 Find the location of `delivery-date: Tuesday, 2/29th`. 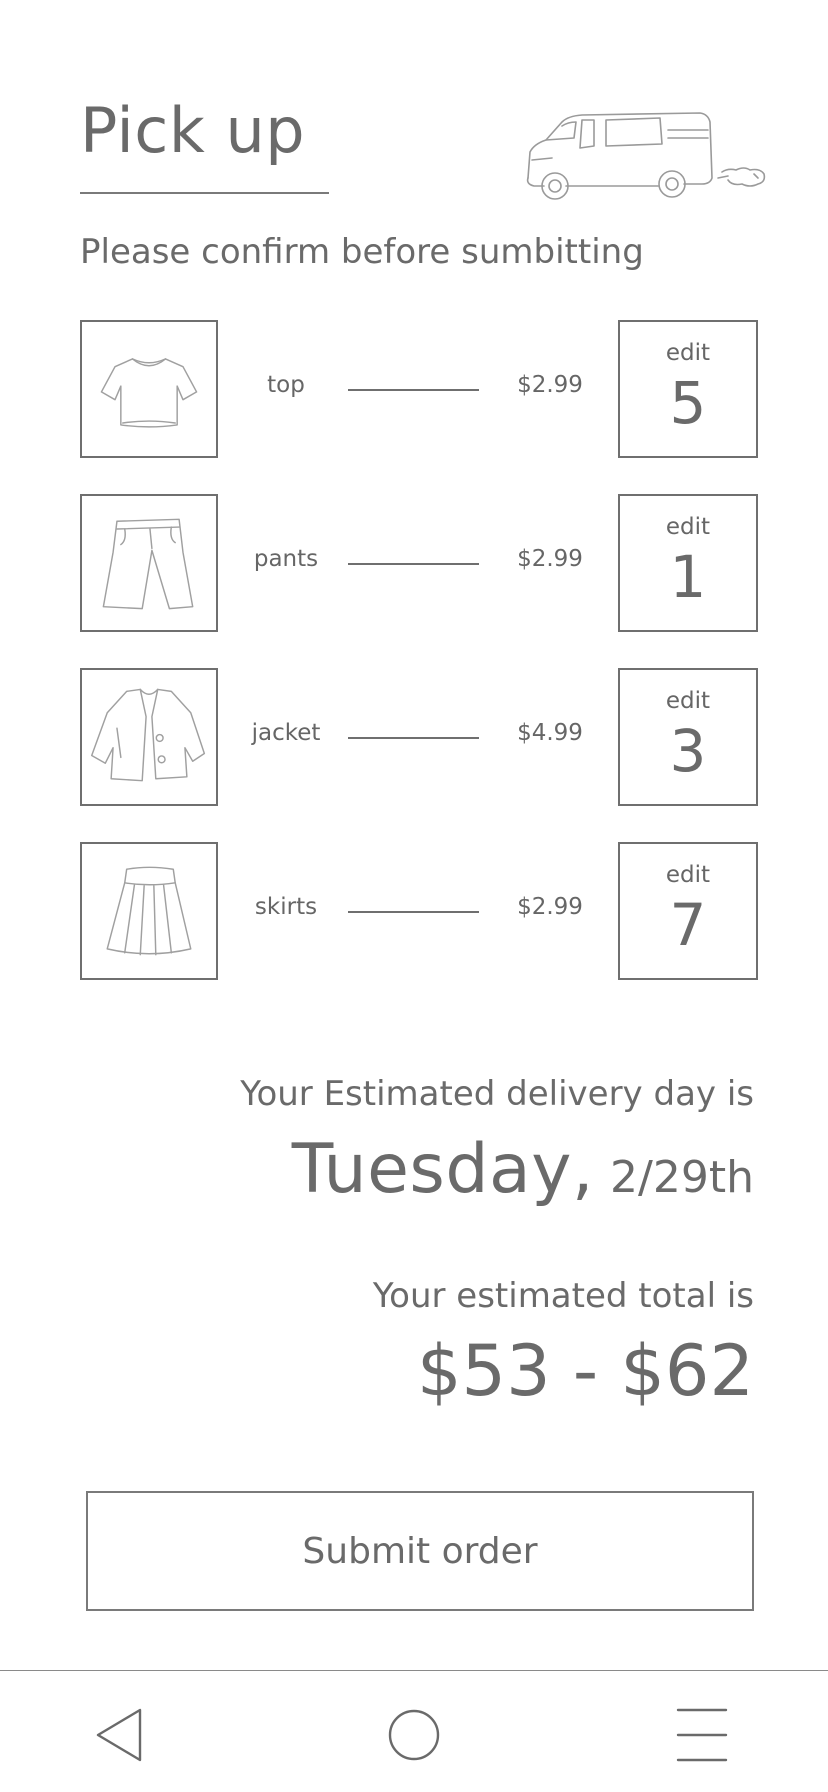

delivery-date: Tuesday, 2/29th is located at coordinates (523, 1169).